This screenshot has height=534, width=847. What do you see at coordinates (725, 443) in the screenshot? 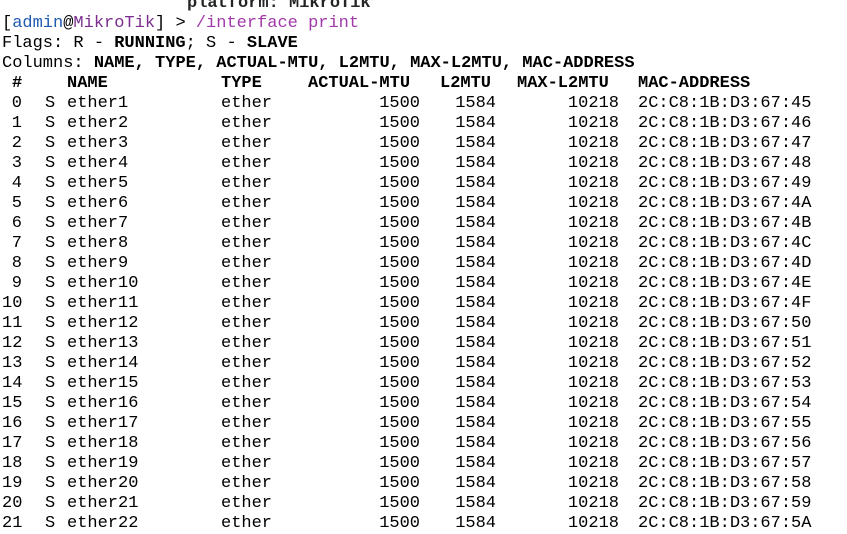
I see `row-mac-address: 2C:C8:1B:D3:67:56` at bounding box center [725, 443].